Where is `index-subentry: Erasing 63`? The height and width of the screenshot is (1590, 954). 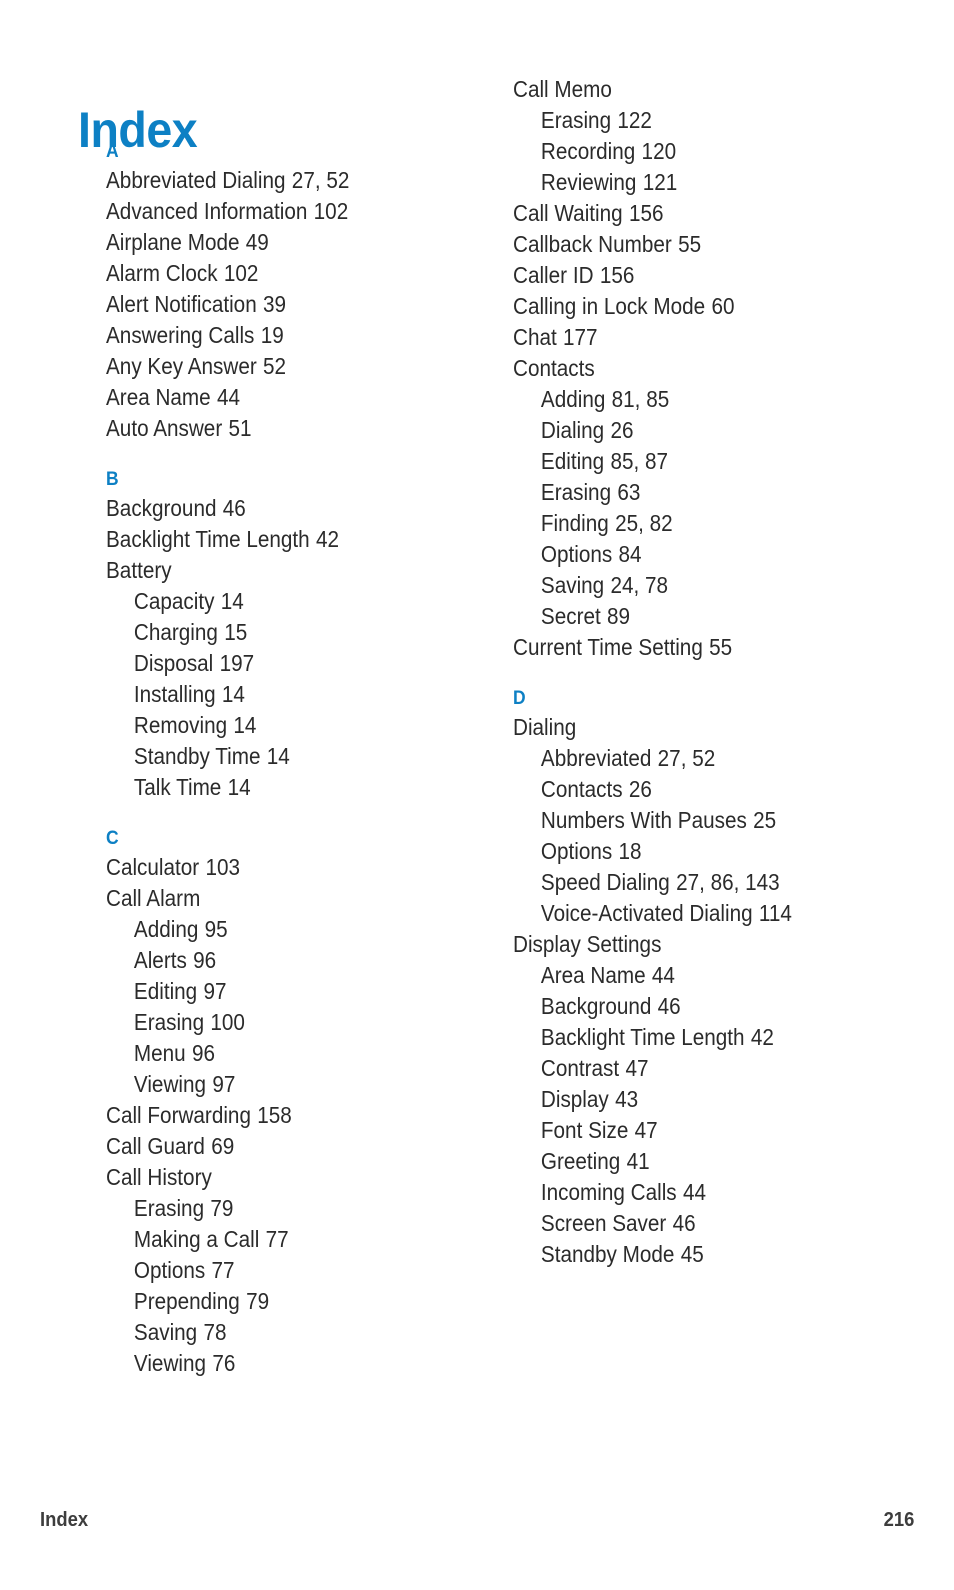 index-subentry: Erasing 63 is located at coordinates (693, 492).